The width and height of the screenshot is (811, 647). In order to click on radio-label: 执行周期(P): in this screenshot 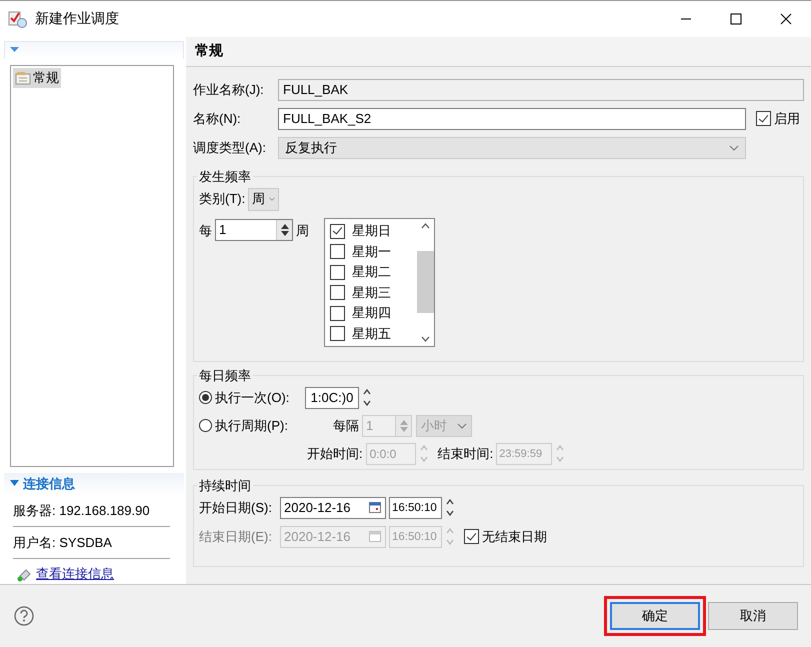, I will do `click(251, 425)`.